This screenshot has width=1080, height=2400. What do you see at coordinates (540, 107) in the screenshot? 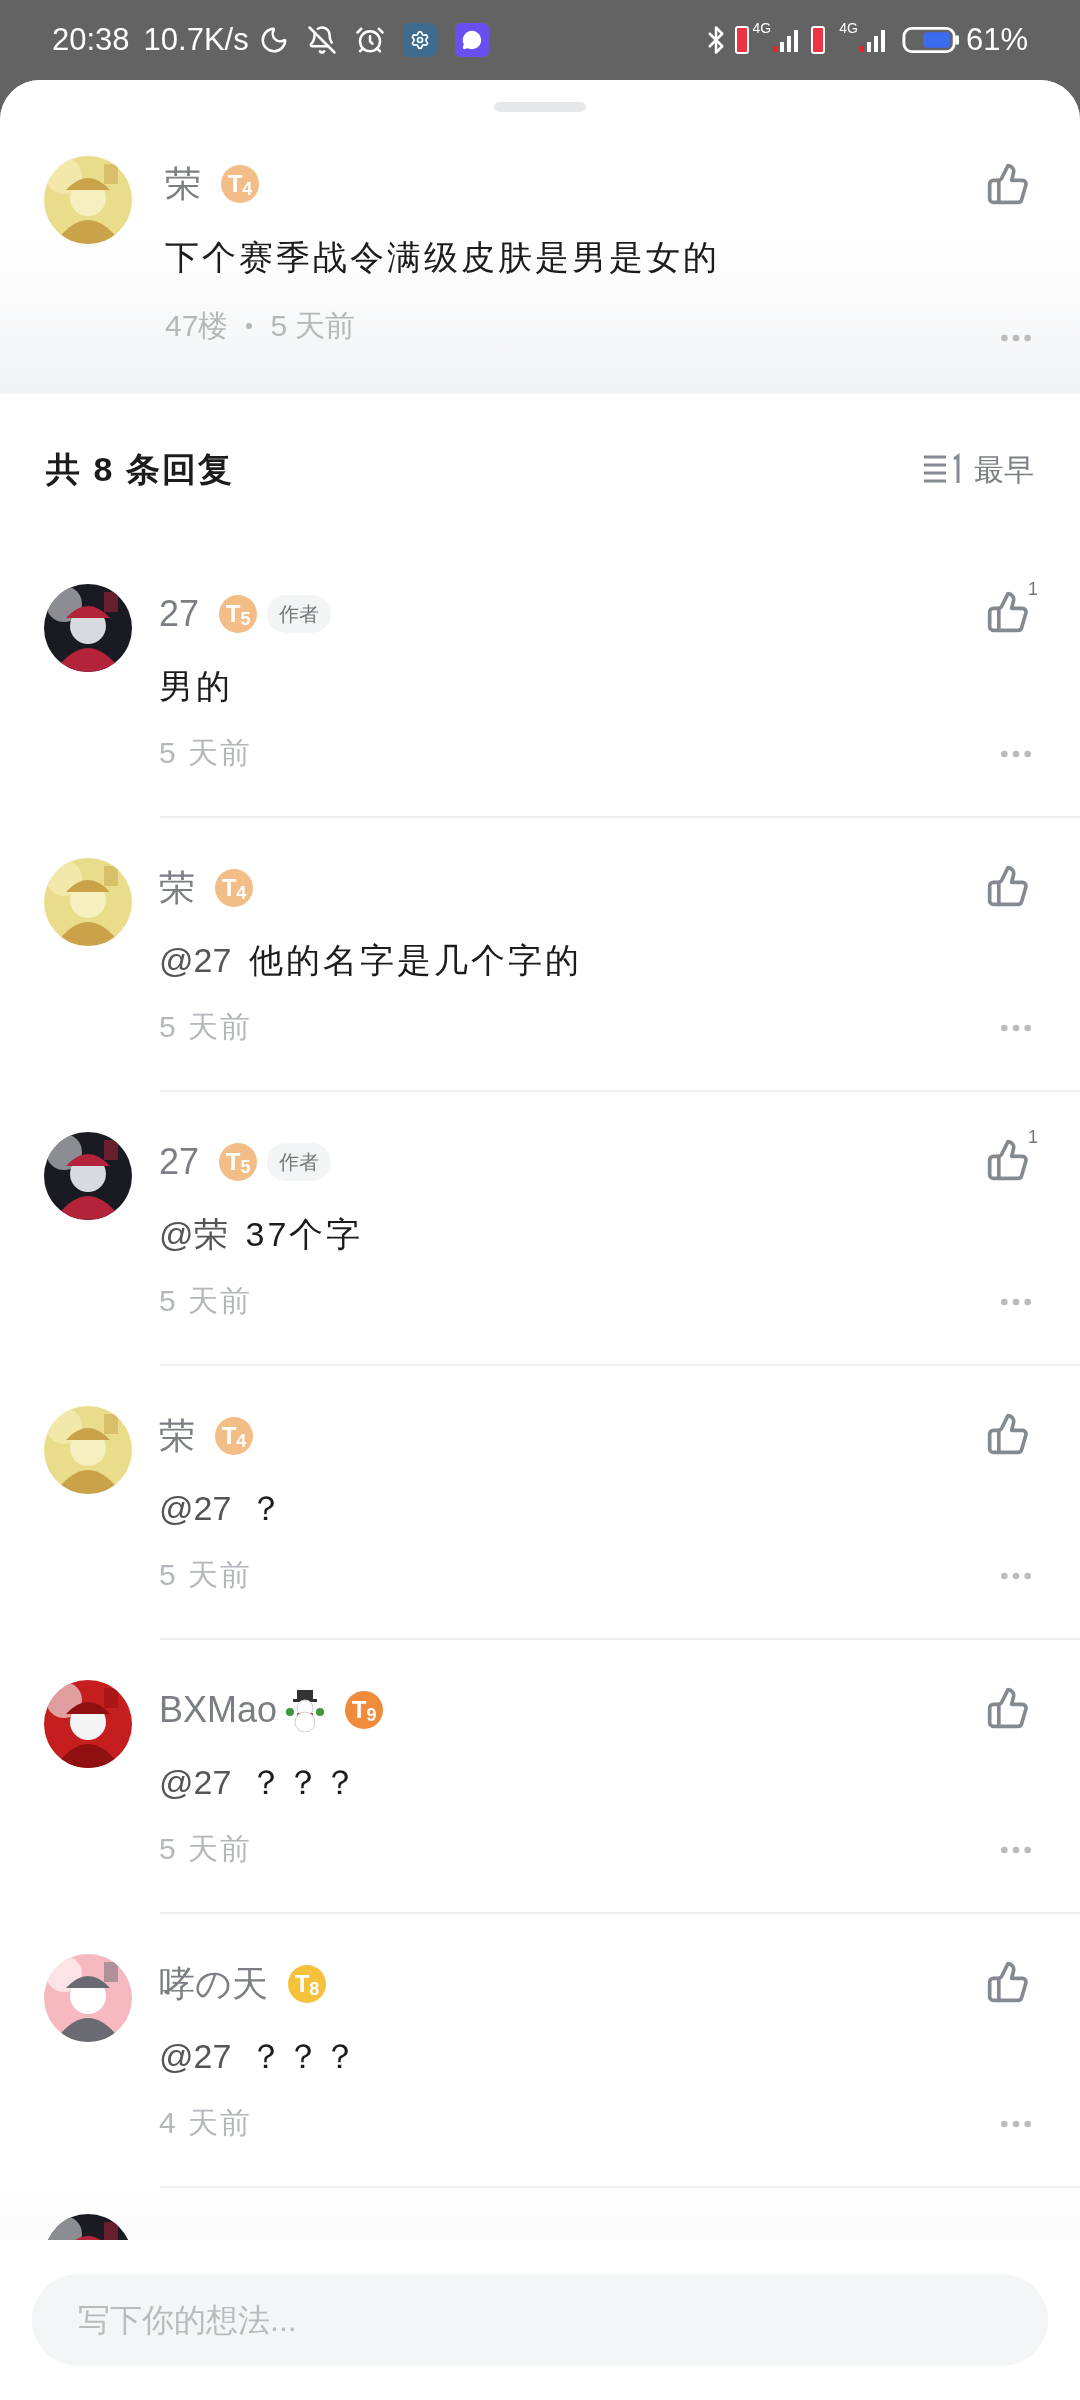
I see `drag-handle` at bounding box center [540, 107].